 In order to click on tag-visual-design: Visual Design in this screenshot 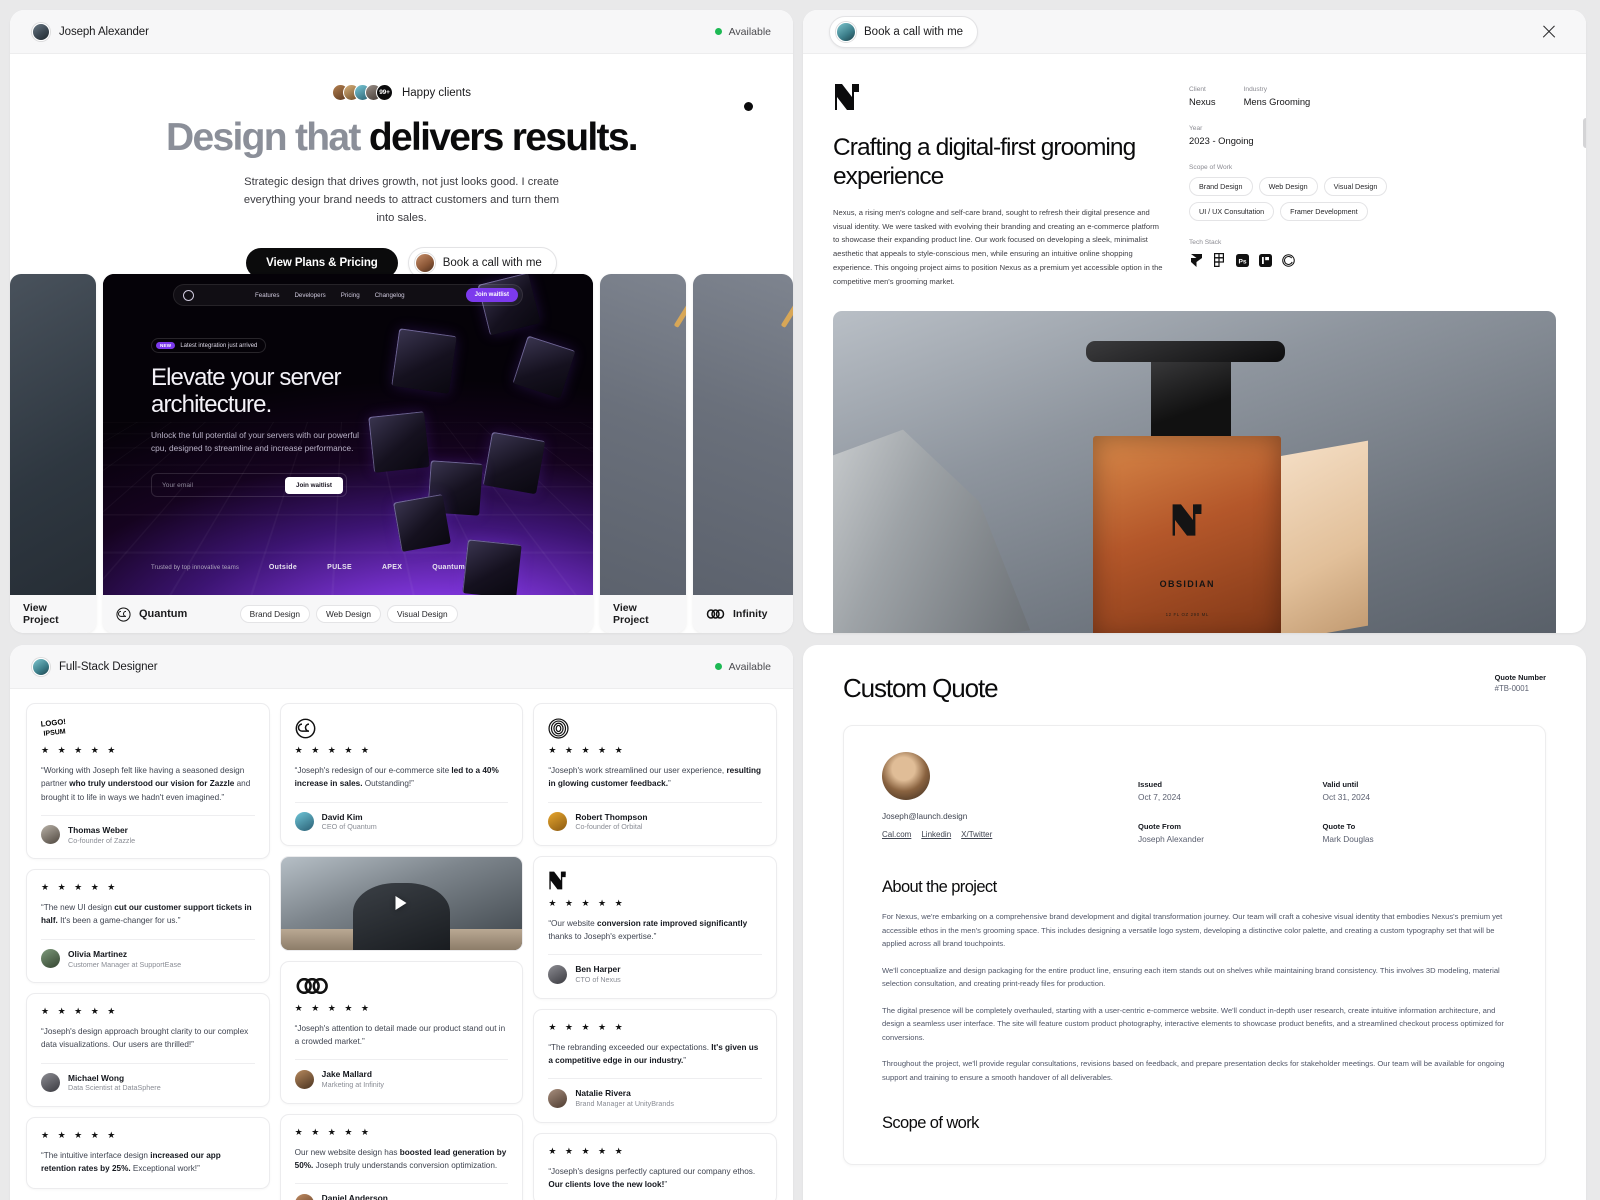, I will do `click(422, 614)`.